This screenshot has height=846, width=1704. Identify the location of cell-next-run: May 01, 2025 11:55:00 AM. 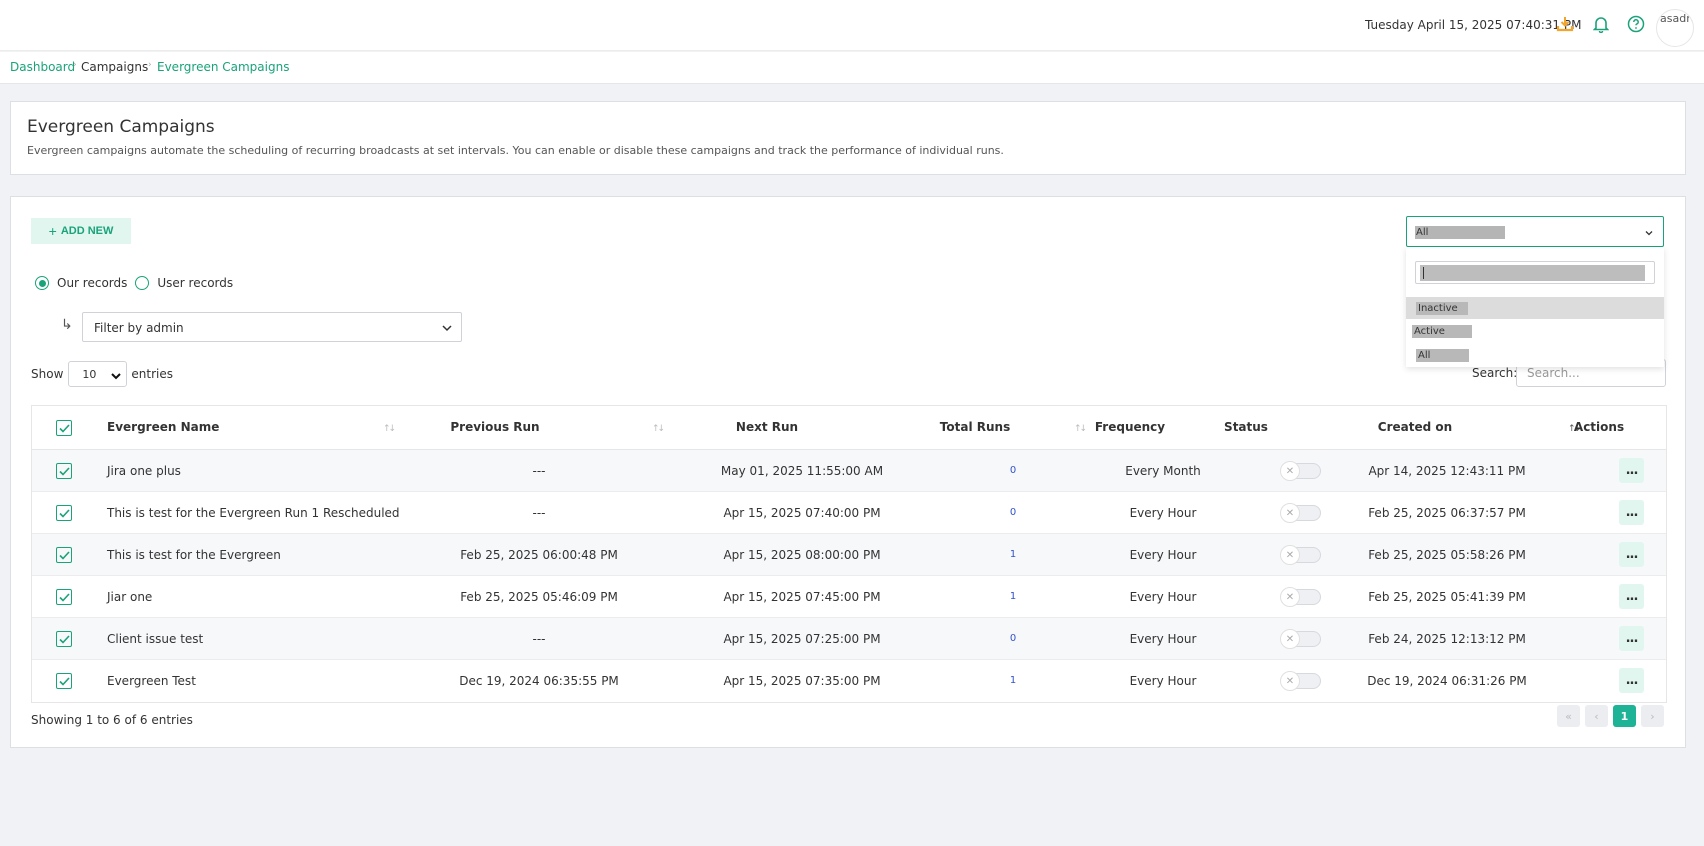
(802, 471).